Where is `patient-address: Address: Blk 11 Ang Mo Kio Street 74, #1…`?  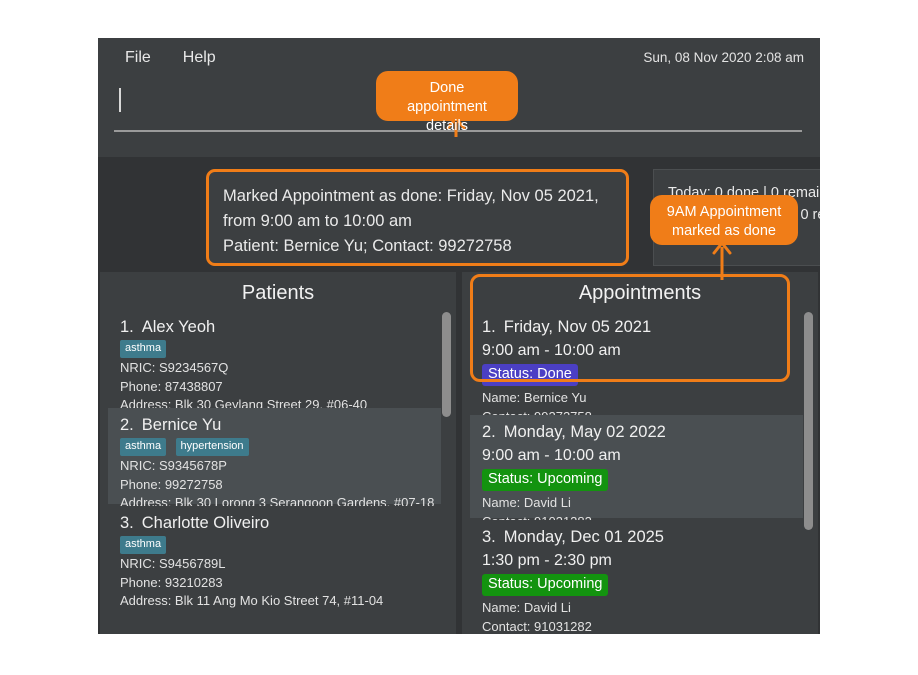
patient-address: Address: Blk 11 Ang Mo Kio Street 74, #1… is located at coordinates (252, 600).